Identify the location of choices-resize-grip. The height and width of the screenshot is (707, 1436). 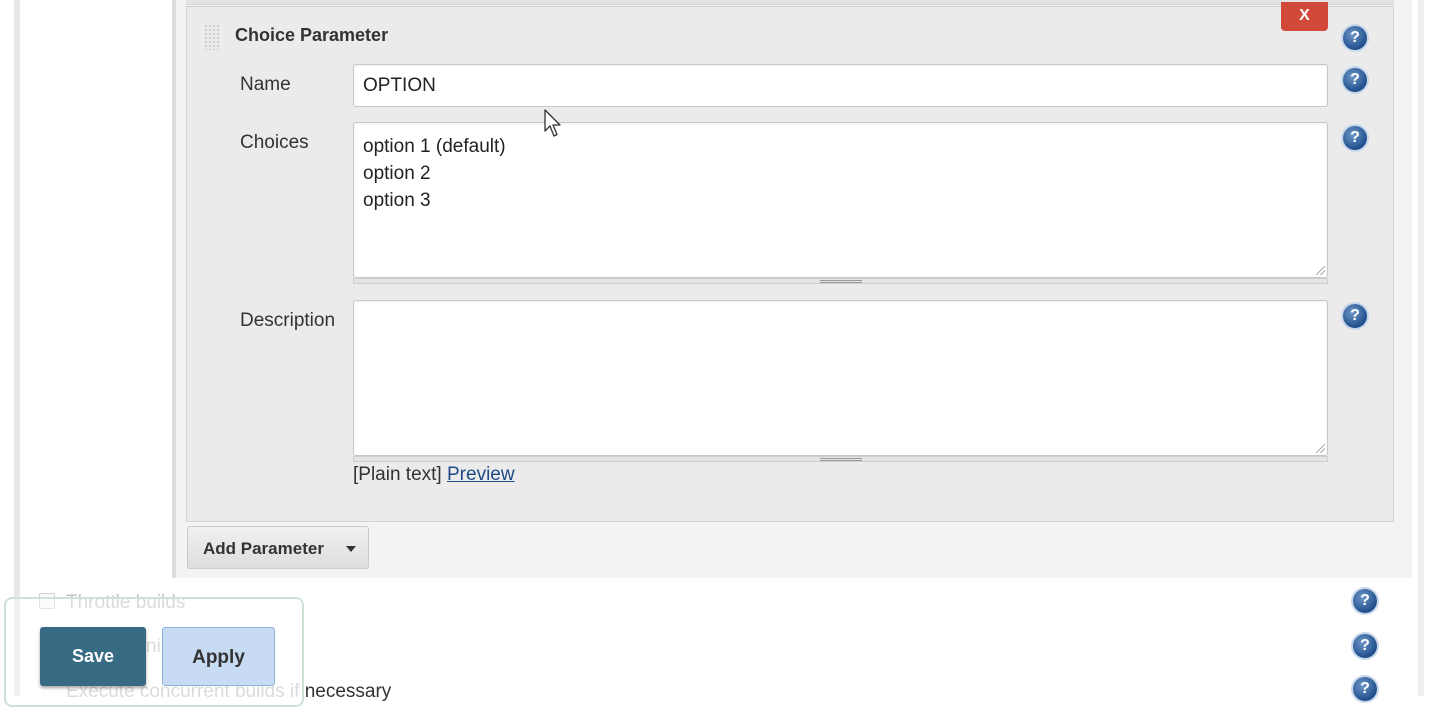
(840, 281).